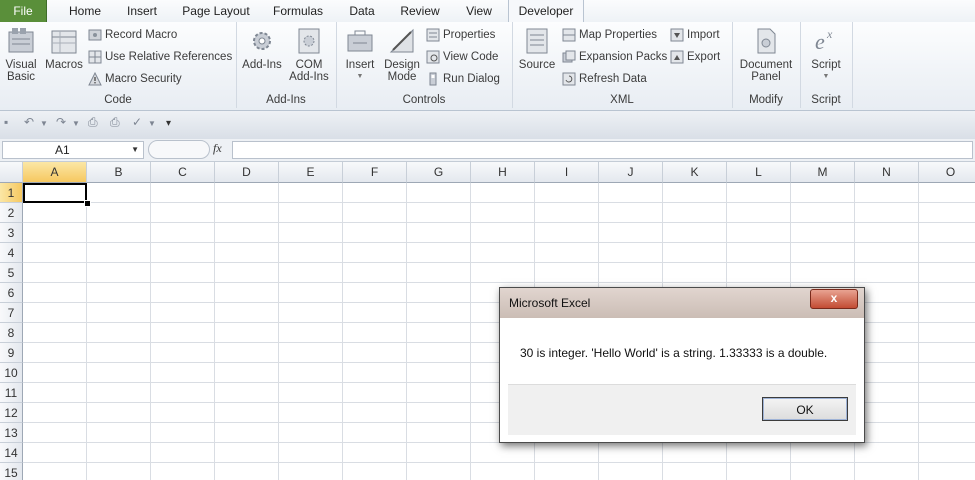 This screenshot has width=975, height=480. I want to click on group-add-ins-label: Add-Ins, so click(286, 100).